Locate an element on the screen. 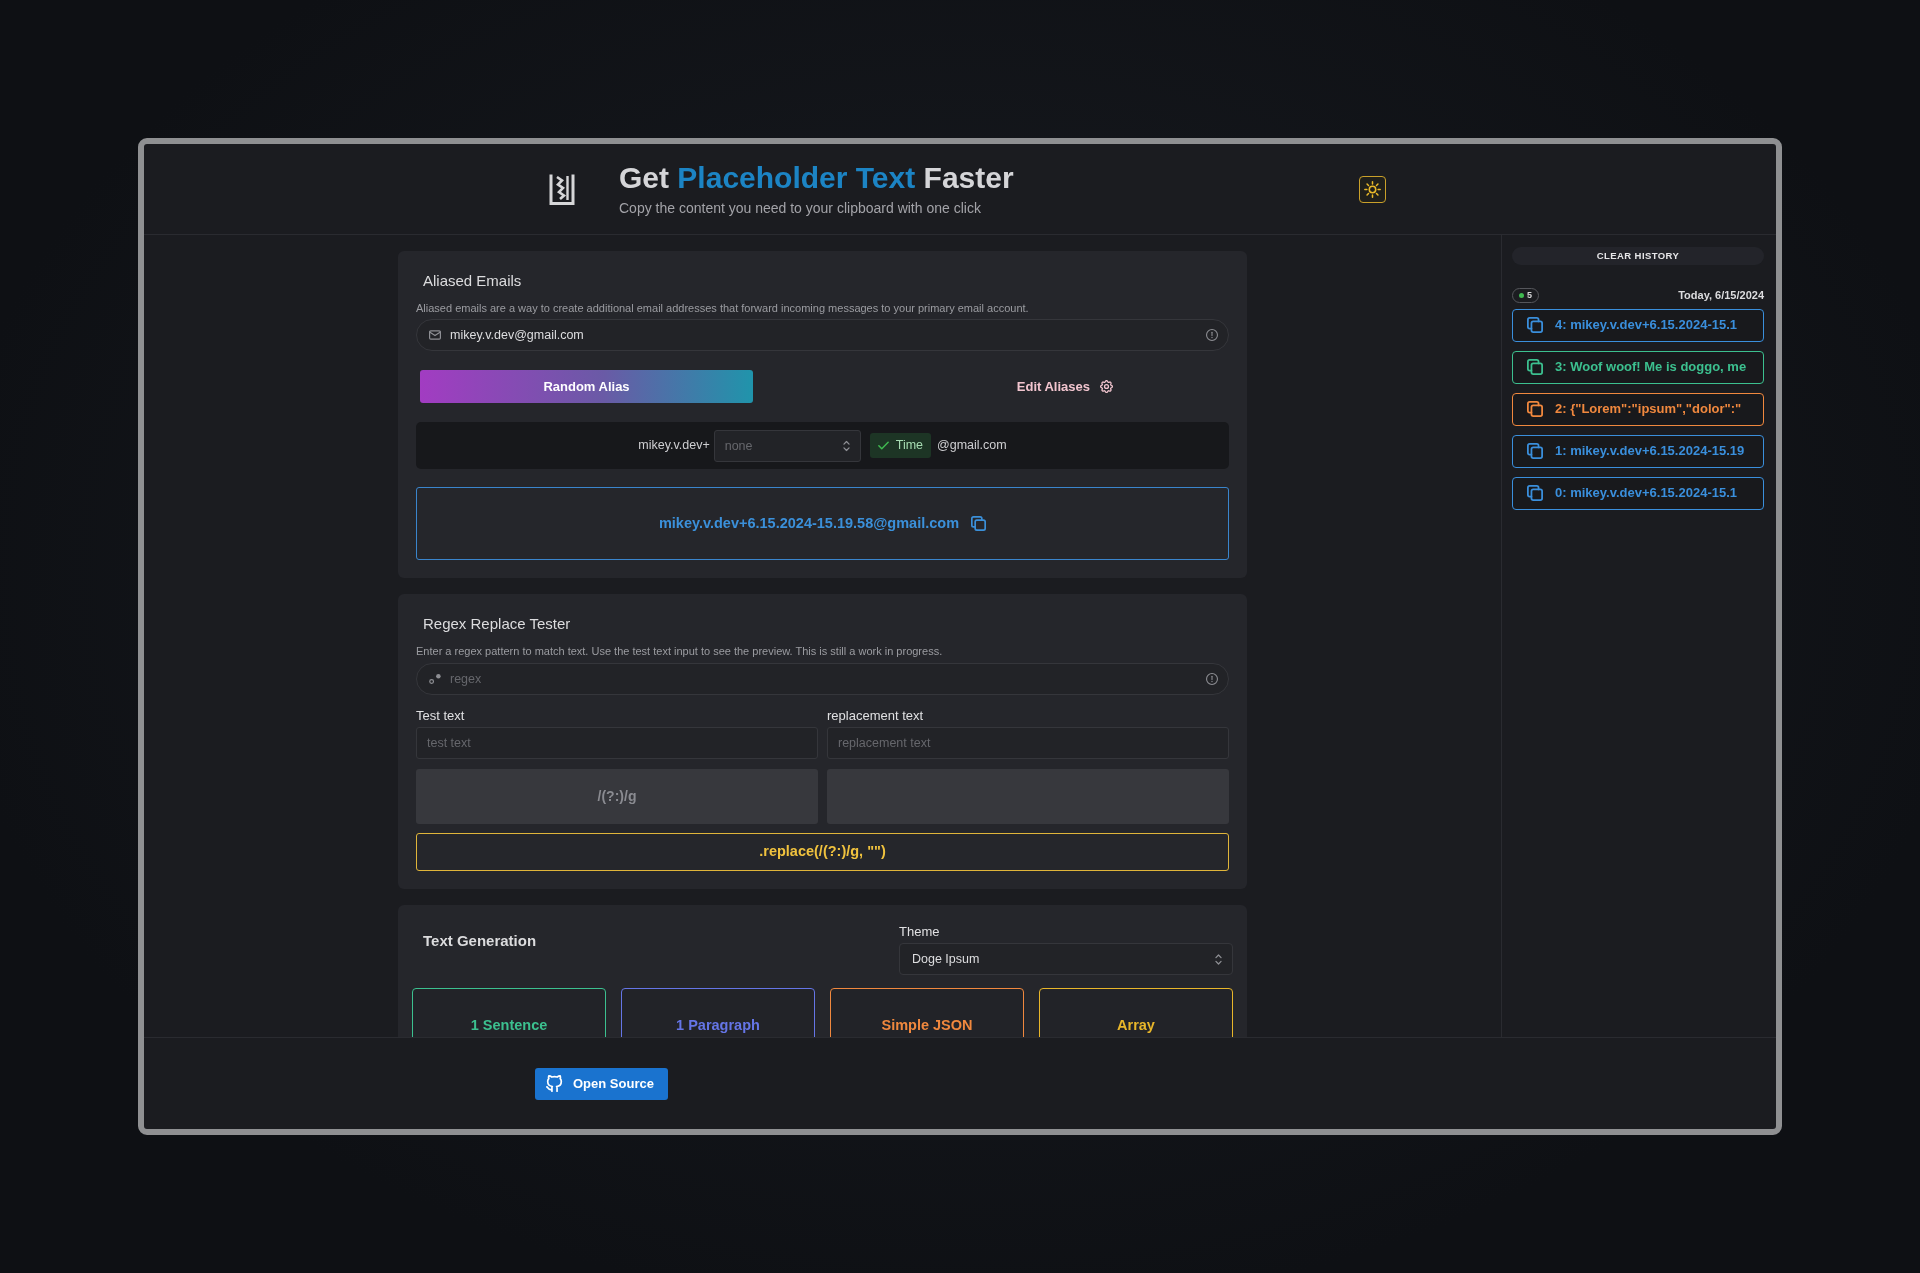  pattern-preview: /(?:)/g is located at coordinates (617, 796).